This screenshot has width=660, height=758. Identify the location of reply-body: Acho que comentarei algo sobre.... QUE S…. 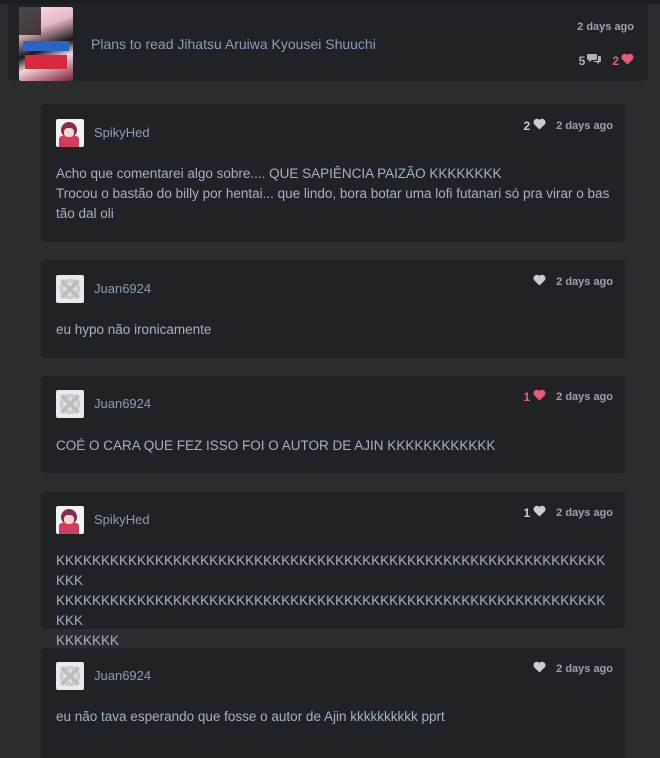
(333, 194).